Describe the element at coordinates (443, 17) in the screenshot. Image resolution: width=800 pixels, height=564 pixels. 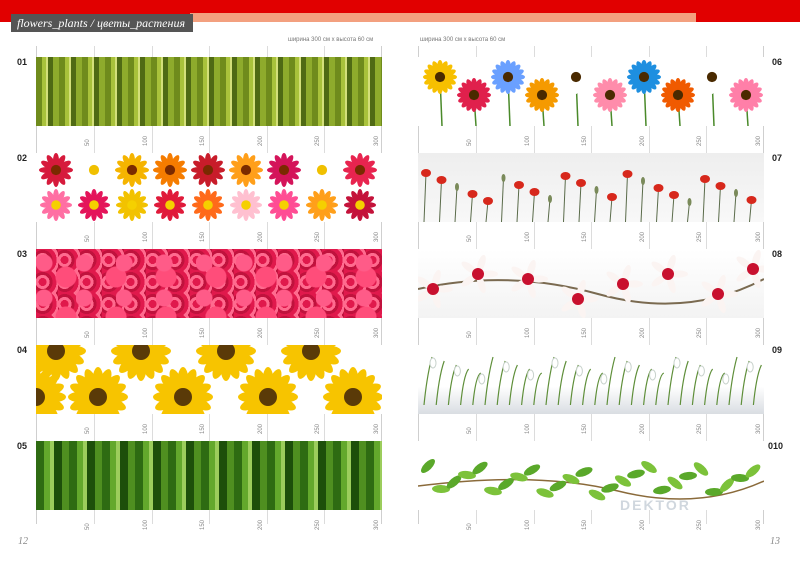
I see `top-accent-subbar` at that location.